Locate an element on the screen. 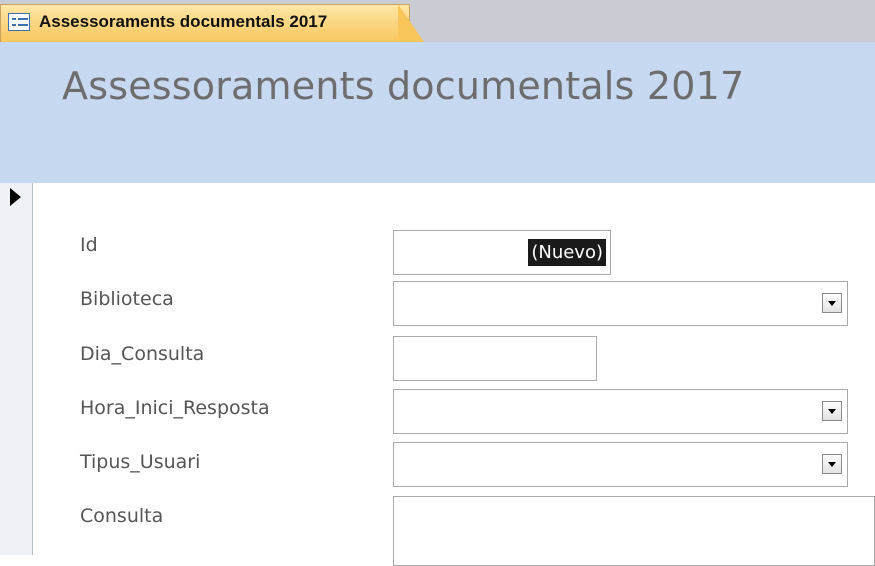 The width and height of the screenshot is (875, 566). hora-inici-resposta-combo is located at coordinates (620, 411).